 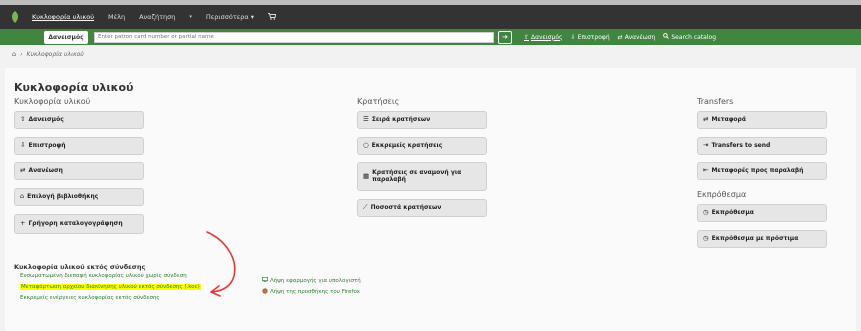 I want to click on page-title: Κυκλοφορία υλικού, so click(x=74, y=87).